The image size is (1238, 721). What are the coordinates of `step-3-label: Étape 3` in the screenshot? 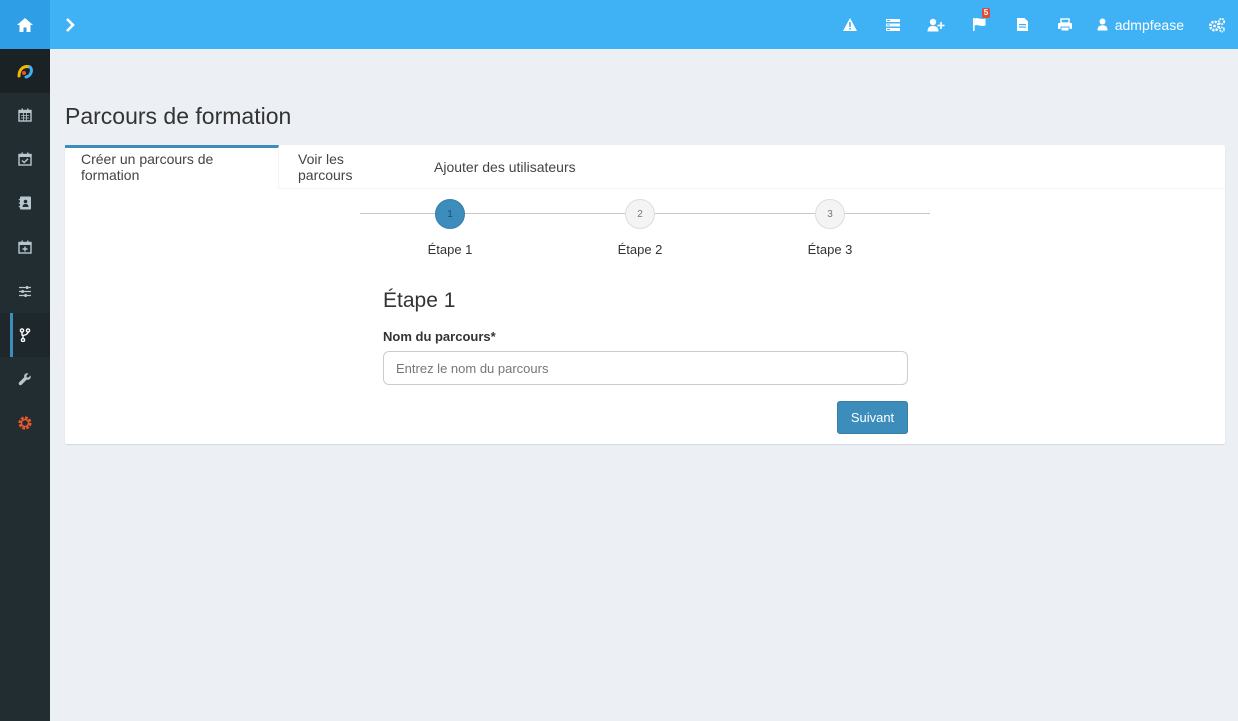 It's located at (830, 249).